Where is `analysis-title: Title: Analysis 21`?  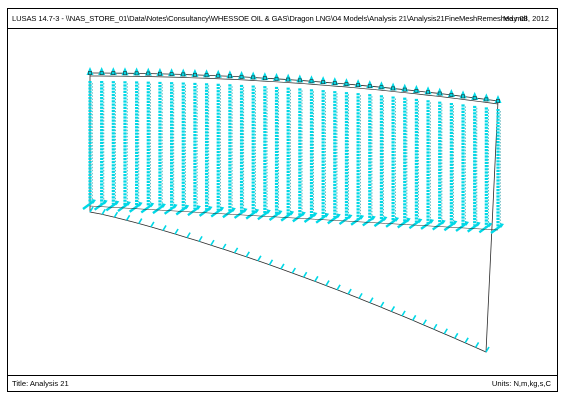 analysis-title: Title: Analysis 21 is located at coordinates (40, 383).